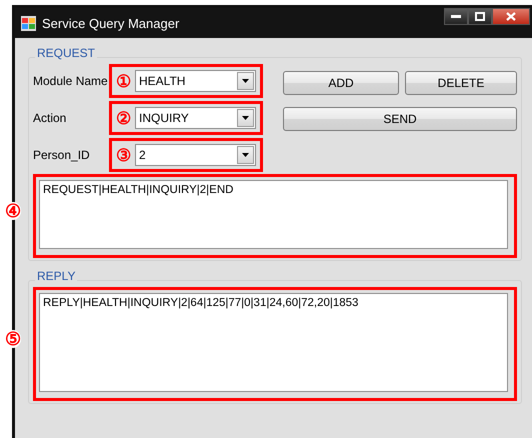 The height and width of the screenshot is (438, 532). What do you see at coordinates (111, 23) in the screenshot?
I see `window-title: Service Query Manager` at bounding box center [111, 23].